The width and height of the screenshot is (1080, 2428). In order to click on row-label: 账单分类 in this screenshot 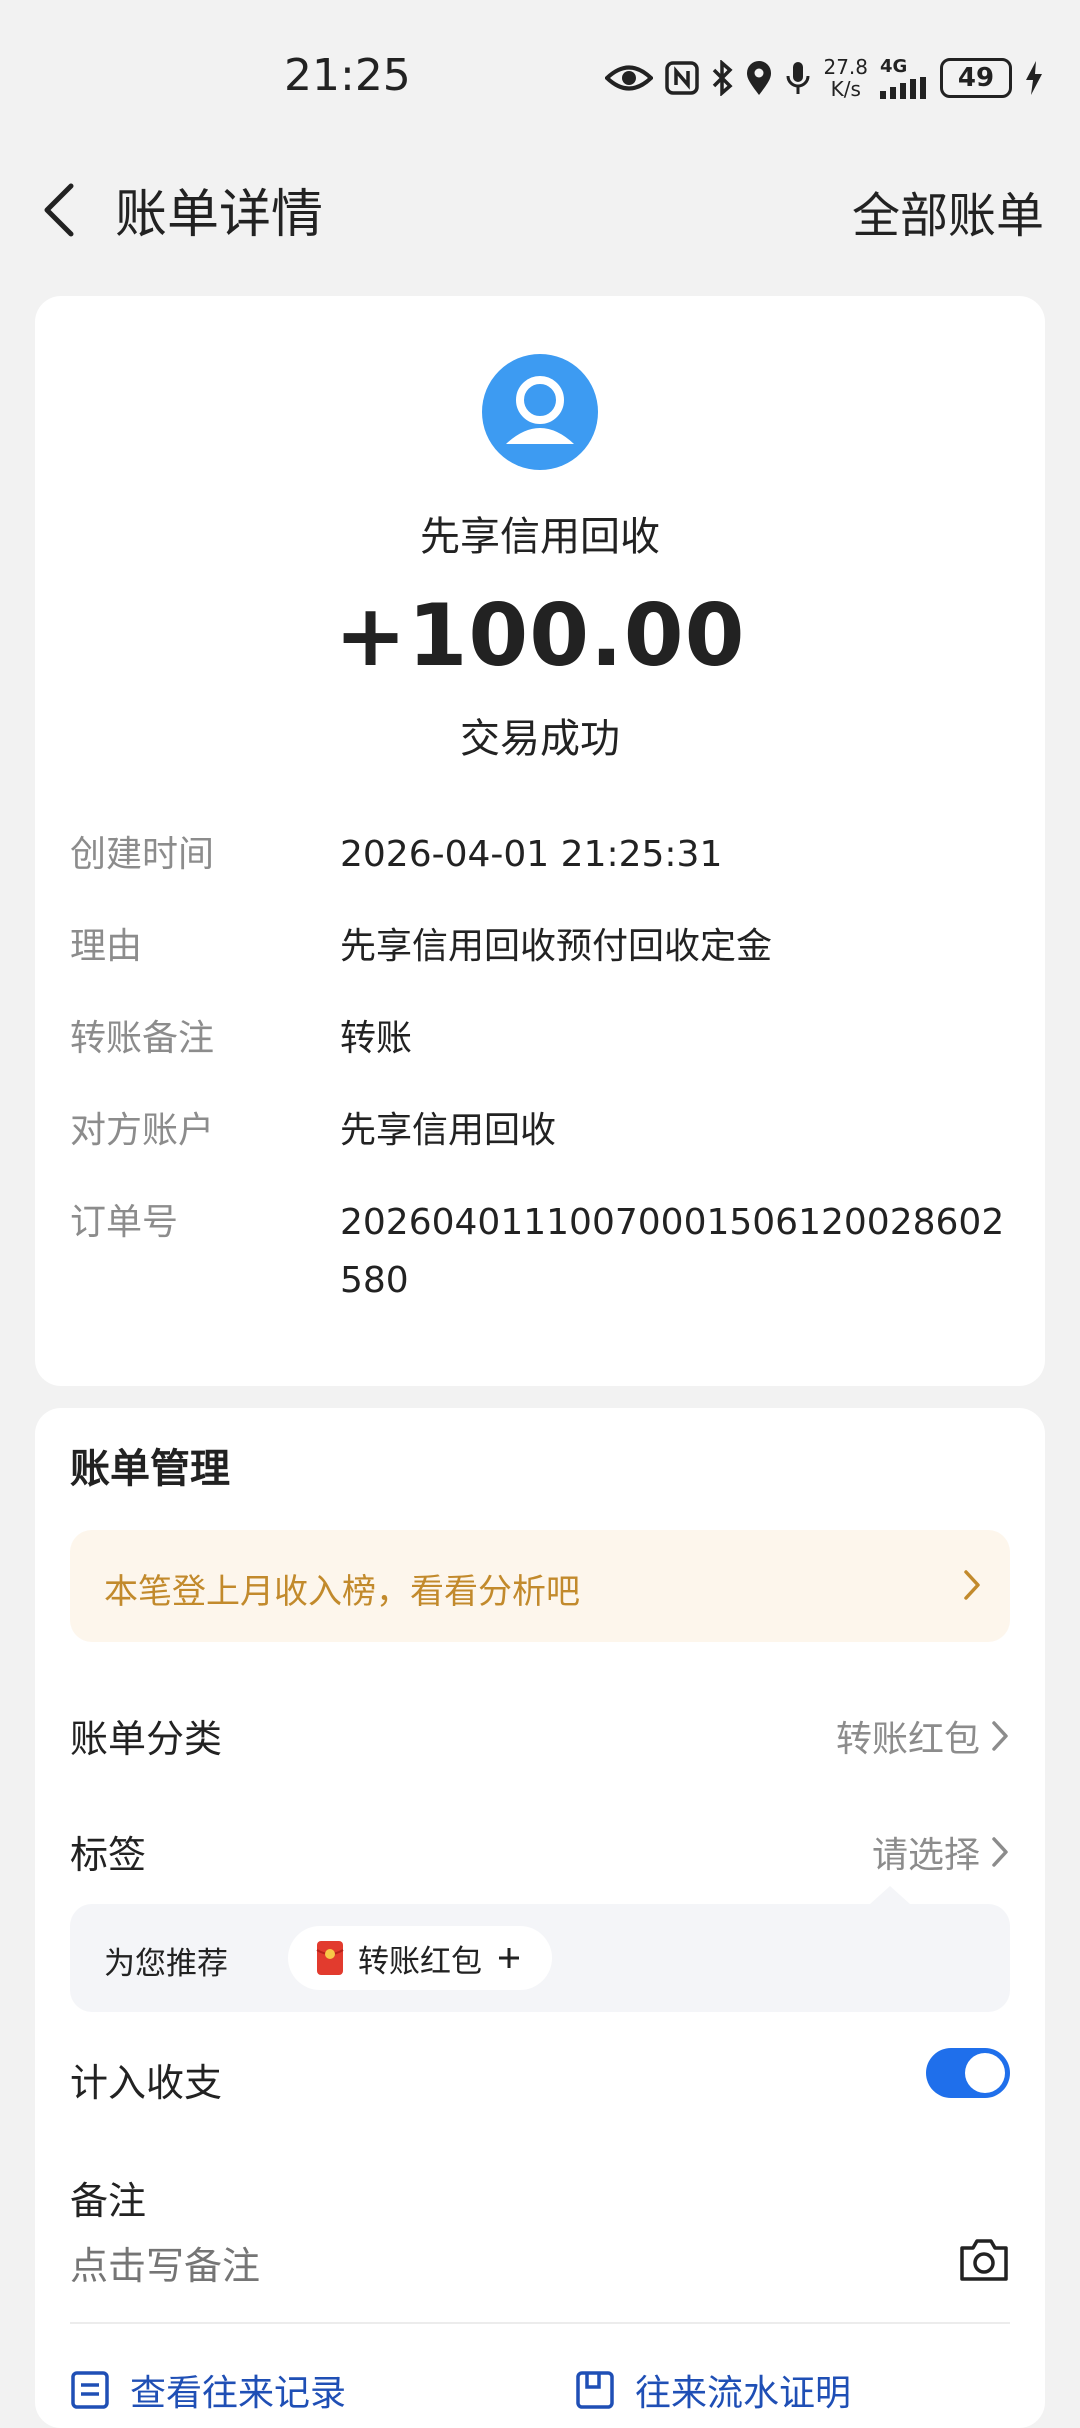, I will do `click(146, 1739)`.